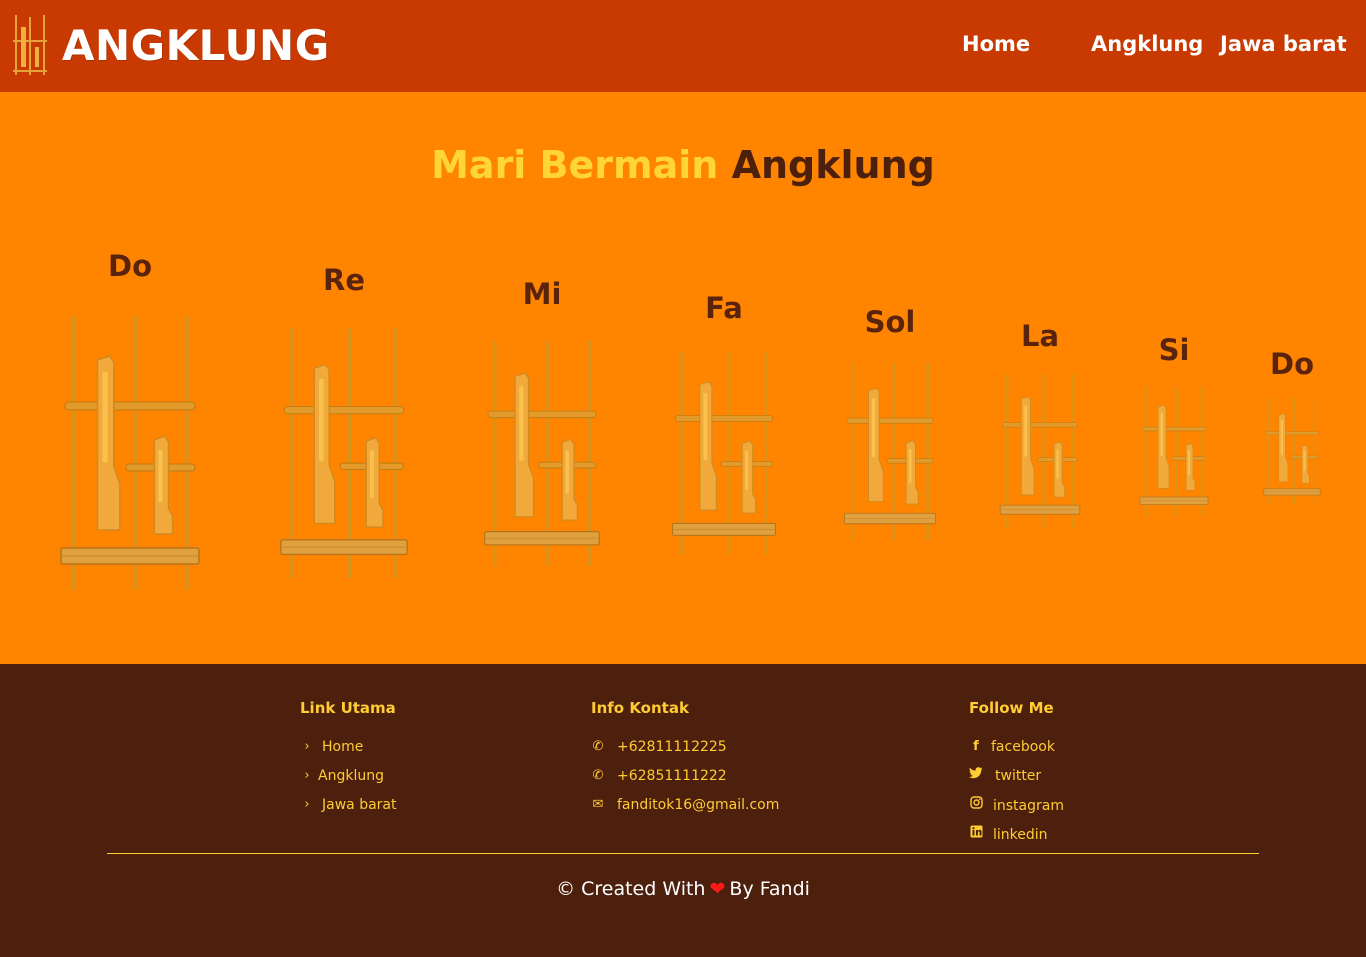 The height and width of the screenshot is (957, 1366). Describe the element at coordinates (542, 294) in the screenshot. I see `note-label: Mi` at that location.